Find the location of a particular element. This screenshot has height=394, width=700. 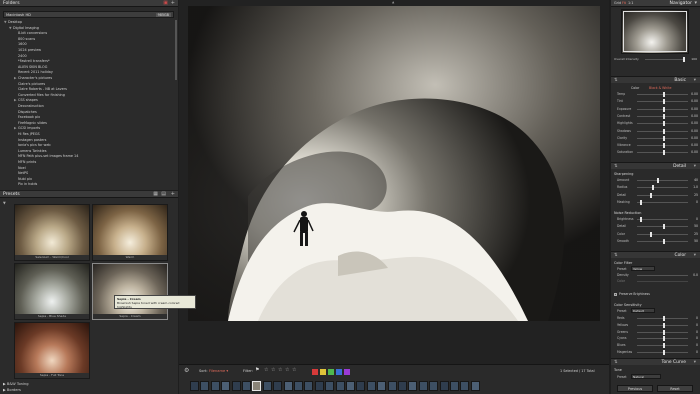

add-preset-icon: + is located at coordinates (173, 194).